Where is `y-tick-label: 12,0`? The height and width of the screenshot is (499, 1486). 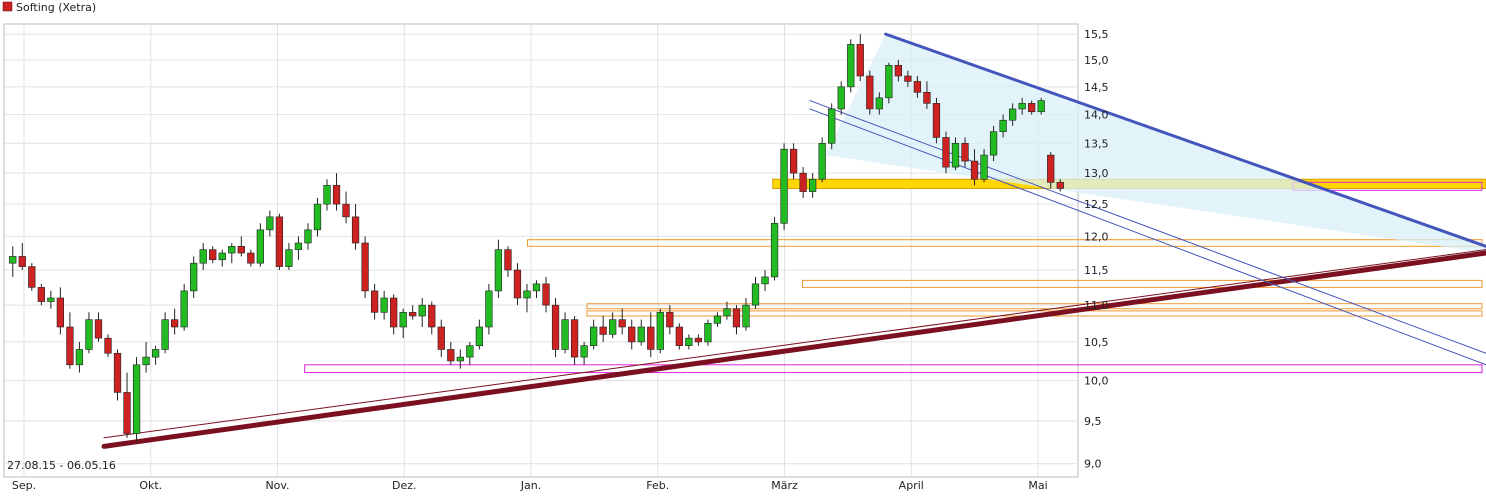
y-tick-label: 12,0 is located at coordinates (1096, 236).